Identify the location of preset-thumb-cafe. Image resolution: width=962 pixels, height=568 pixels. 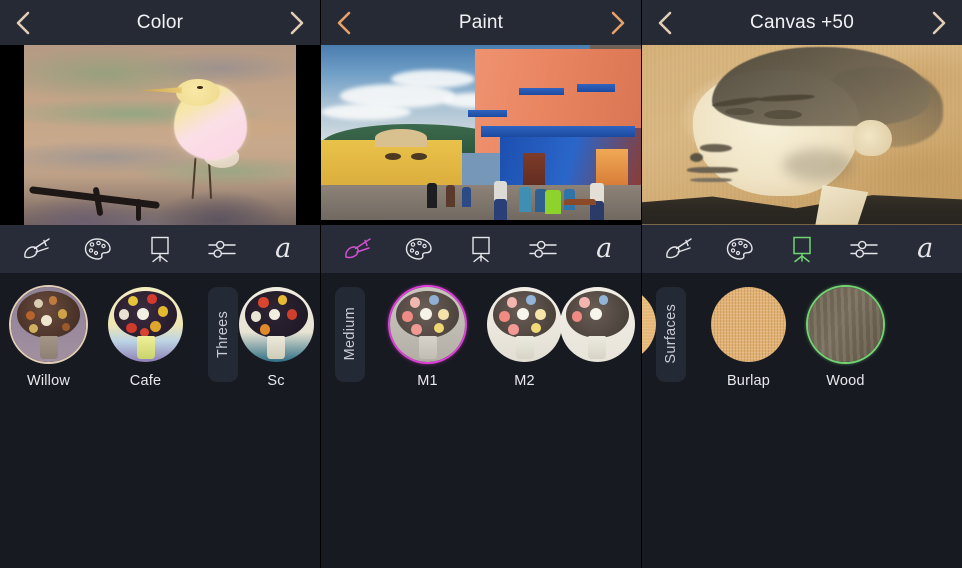
(145, 324).